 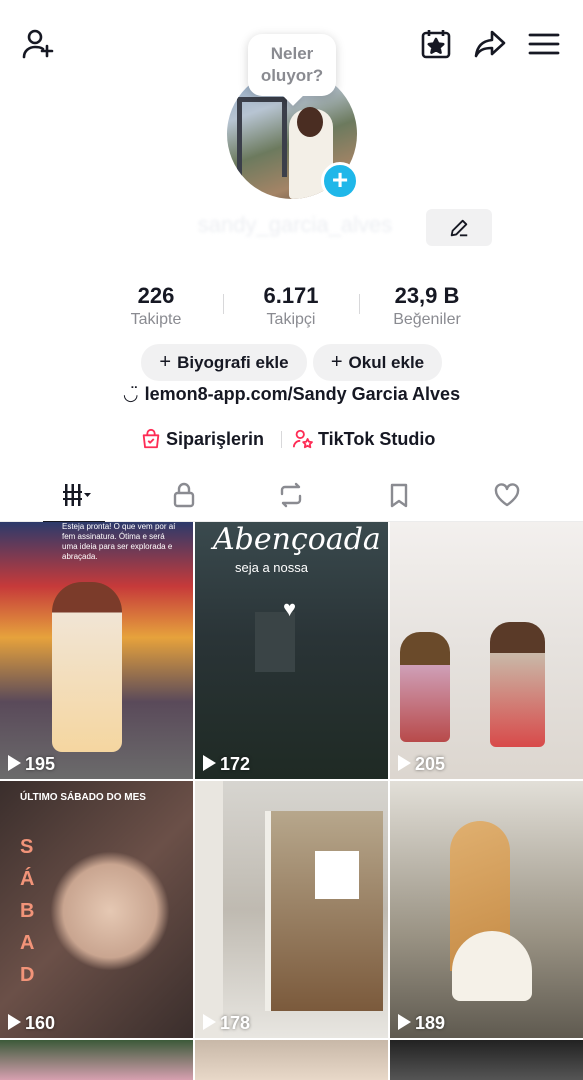 What do you see at coordinates (292, 75) in the screenshot?
I see `status-line-2: oluyor?` at bounding box center [292, 75].